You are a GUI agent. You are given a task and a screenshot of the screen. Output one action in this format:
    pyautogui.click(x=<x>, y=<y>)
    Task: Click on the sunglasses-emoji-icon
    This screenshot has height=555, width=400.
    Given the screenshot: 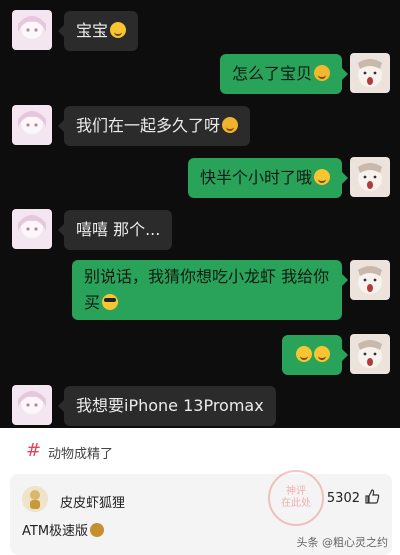 What is the action you would take?
    pyautogui.click(x=110, y=302)
    